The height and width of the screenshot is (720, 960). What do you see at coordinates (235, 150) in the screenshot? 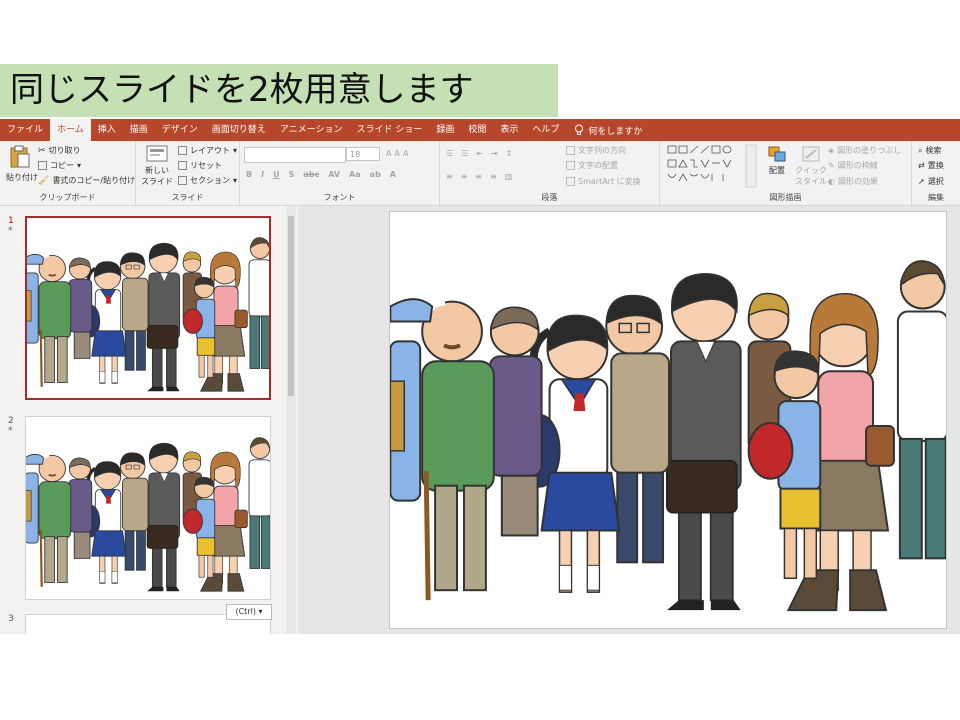
I see `chevron-down-icon: ▾` at bounding box center [235, 150].